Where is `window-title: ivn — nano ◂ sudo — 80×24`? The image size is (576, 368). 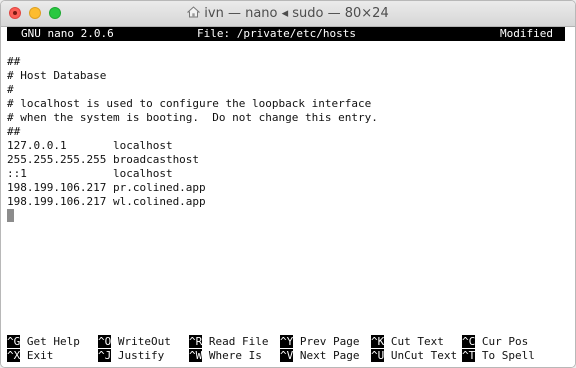
window-title: ivn — nano ◂ sudo — 80×24 is located at coordinates (296, 13).